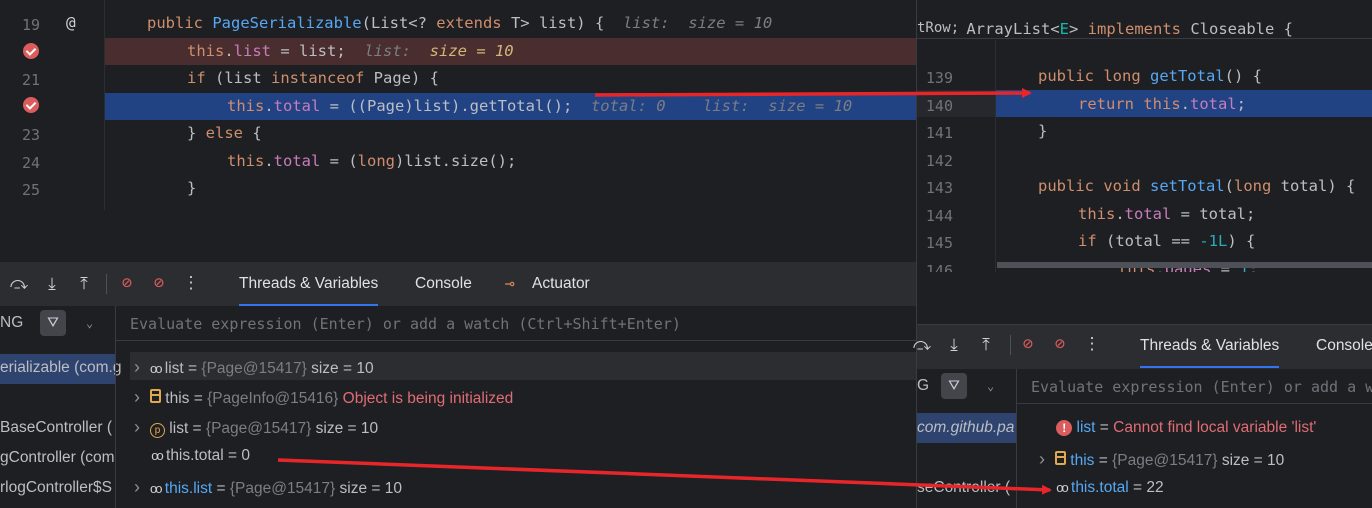 This screenshot has height=508, width=1372. Describe the element at coordinates (252, 50) in the screenshot. I see `code-token: list` at that location.